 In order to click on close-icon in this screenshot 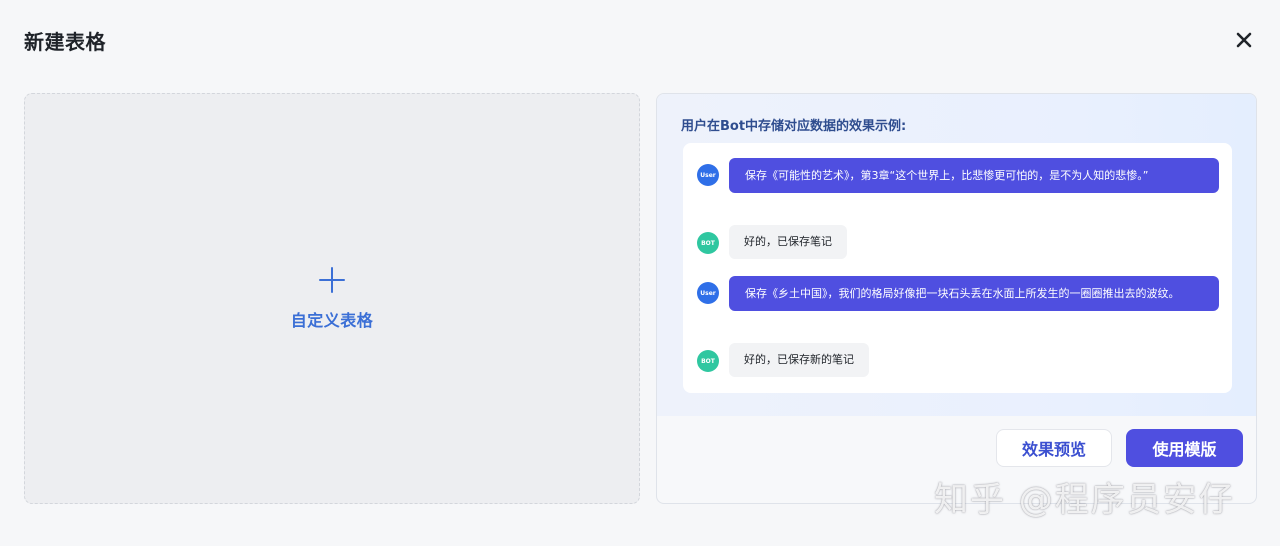, I will do `click(1244, 40)`.